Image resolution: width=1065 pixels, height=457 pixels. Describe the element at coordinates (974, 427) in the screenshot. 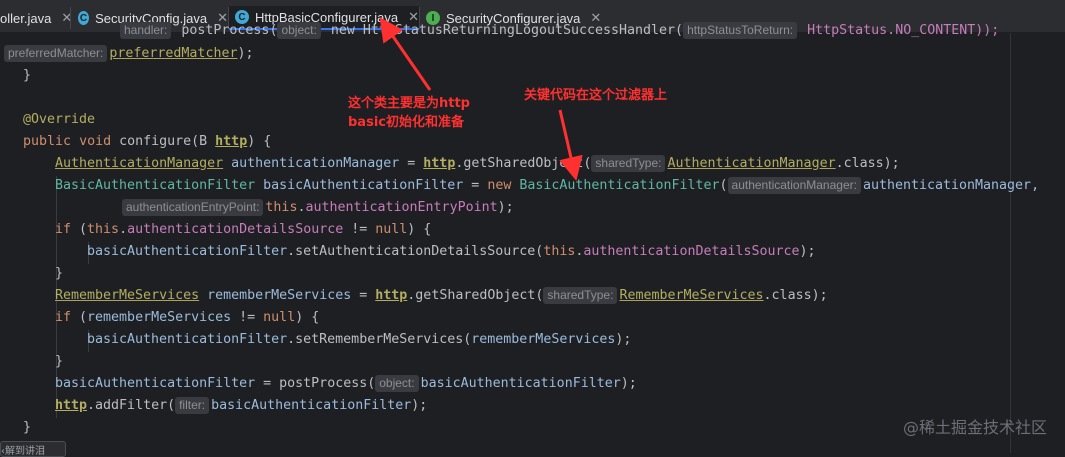

I see `watermark: @稀土掘金技术社区` at that location.